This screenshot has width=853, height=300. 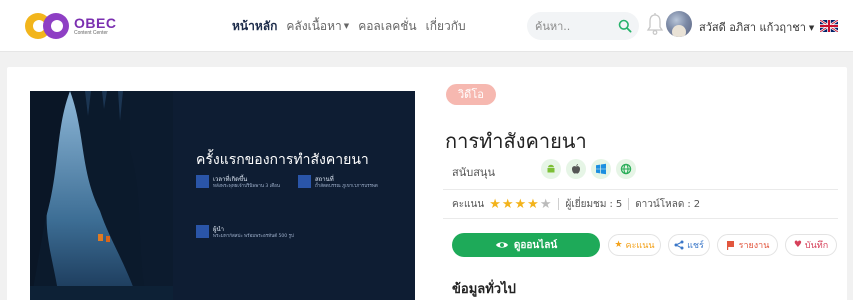 What do you see at coordinates (387, 26) in the screenshot?
I see `nav-collection: คอลเลคชั่น` at bounding box center [387, 26].